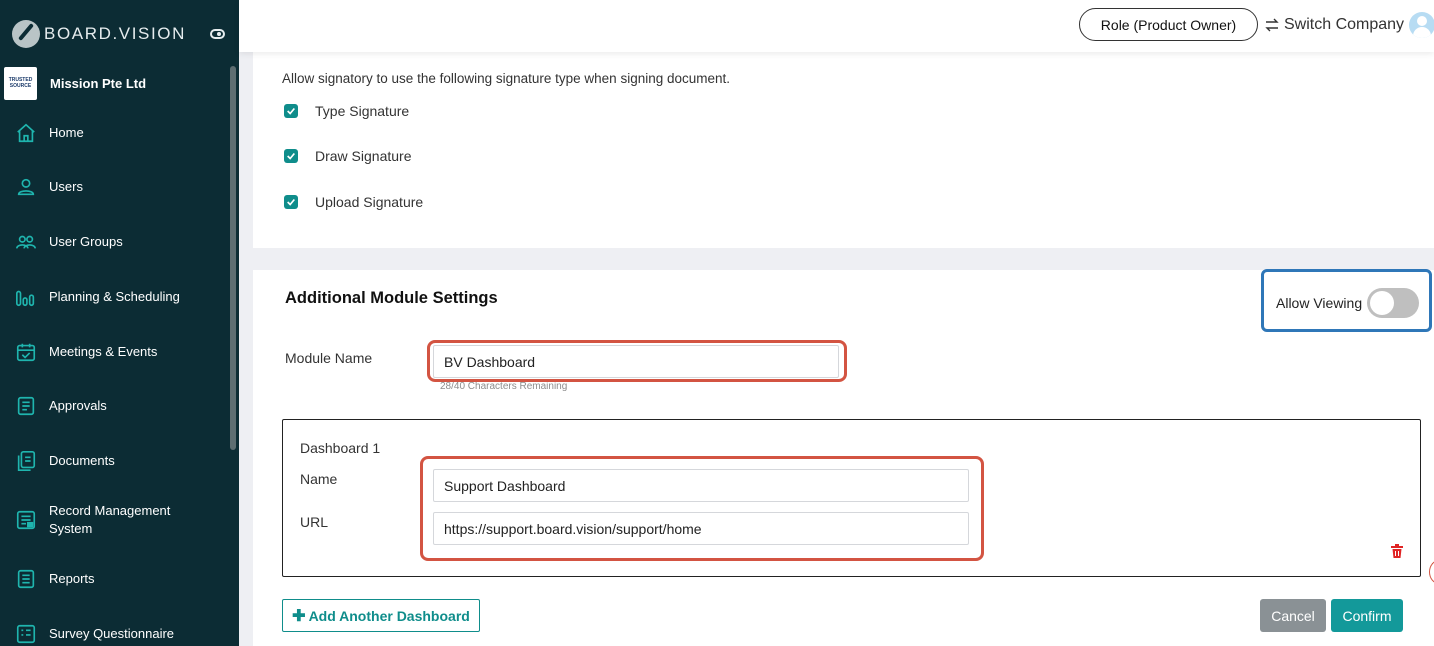 The height and width of the screenshot is (646, 1434). I want to click on switch-company-link: Switch Company, so click(1334, 25).